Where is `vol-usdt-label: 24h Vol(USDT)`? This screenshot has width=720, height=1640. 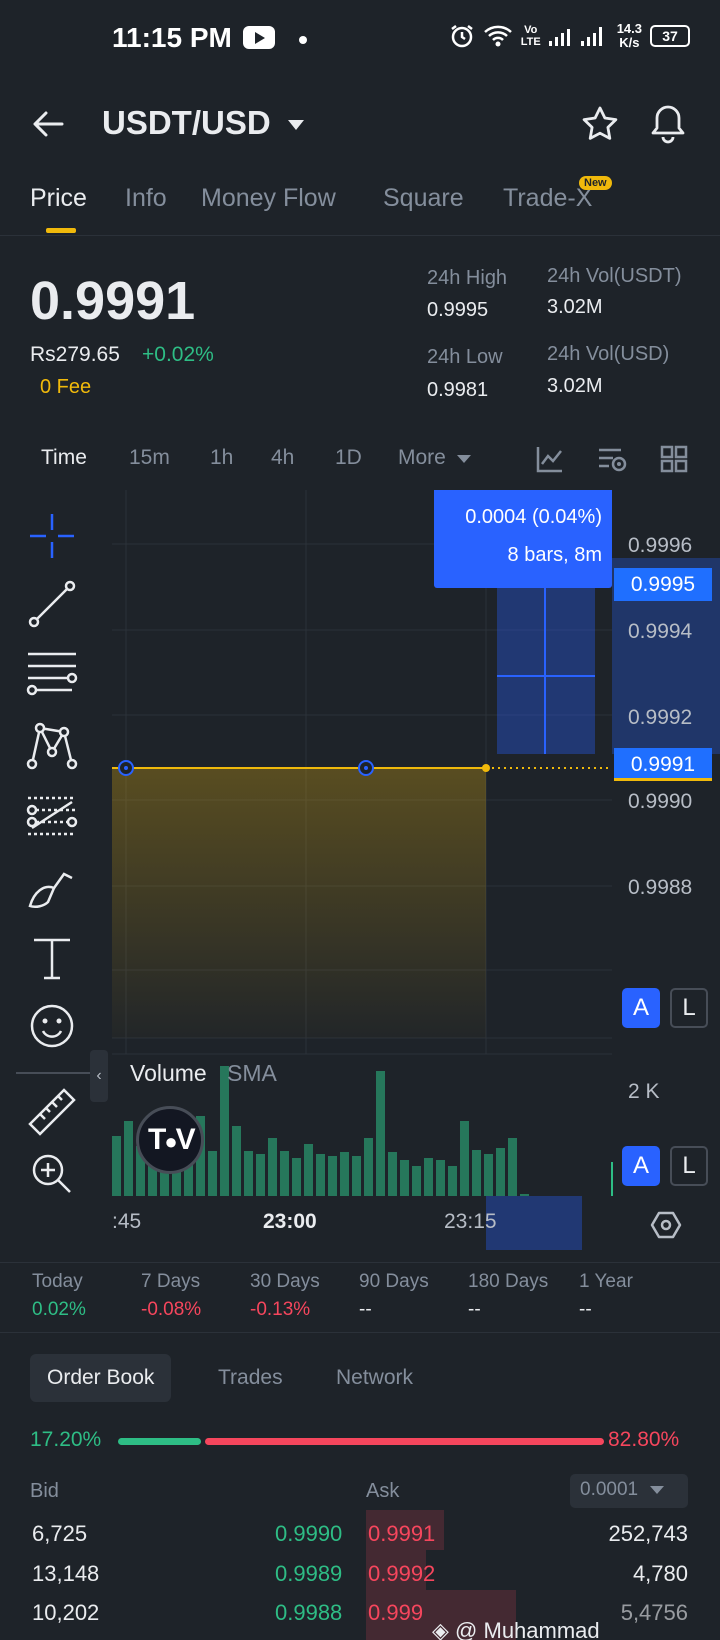 vol-usdt-label: 24h Vol(USDT) is located at coordinates (614, 276).